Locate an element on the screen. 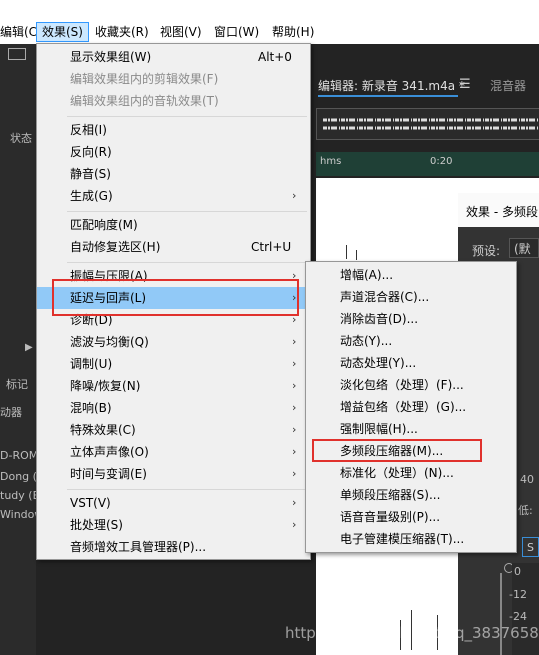 This screenshot has width=539, height=655. menu-item-time-pitch: 时间与变调(E) › is located at coordinates (173, 474).